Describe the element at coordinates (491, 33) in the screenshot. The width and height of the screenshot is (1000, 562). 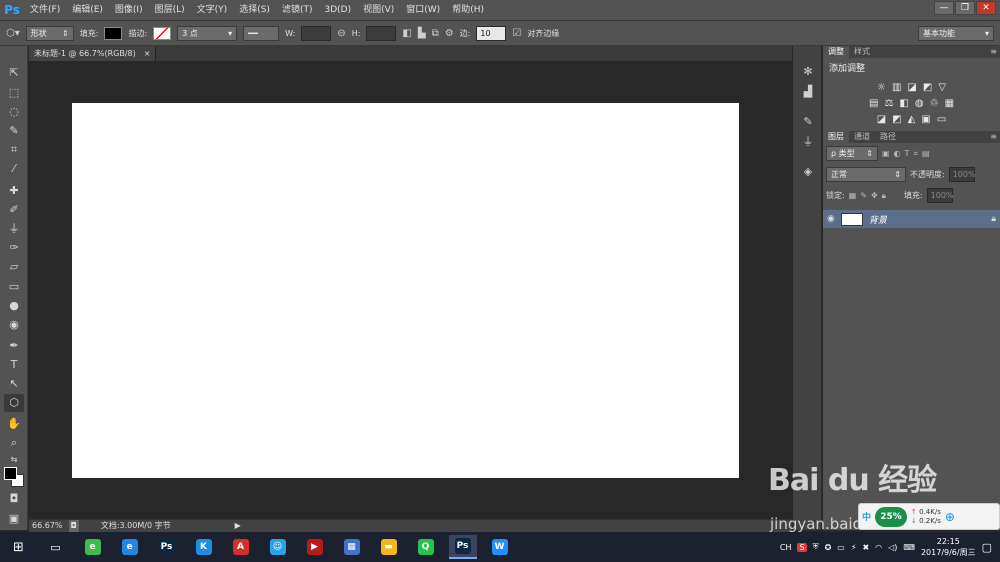
I see `sides-input: 10` at that location.